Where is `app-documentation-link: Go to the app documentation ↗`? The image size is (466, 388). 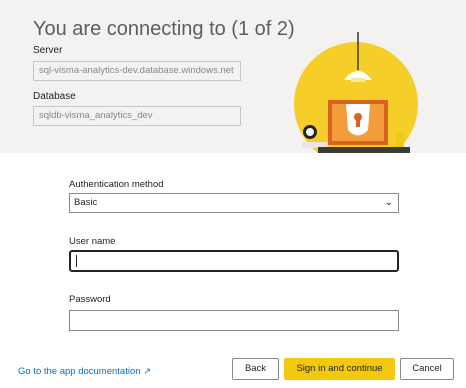
app-documentation-link: Go to the app documentation ↗ is located at coordinates (84, 371).